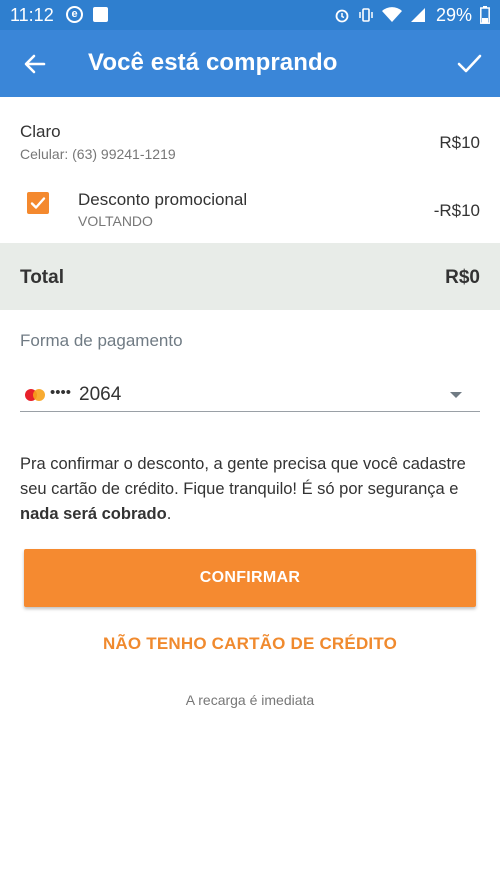  What do you see at coordinates (391, 14) in the screenshot?
I see `wifi-icon` at bounding box center [391, 14].